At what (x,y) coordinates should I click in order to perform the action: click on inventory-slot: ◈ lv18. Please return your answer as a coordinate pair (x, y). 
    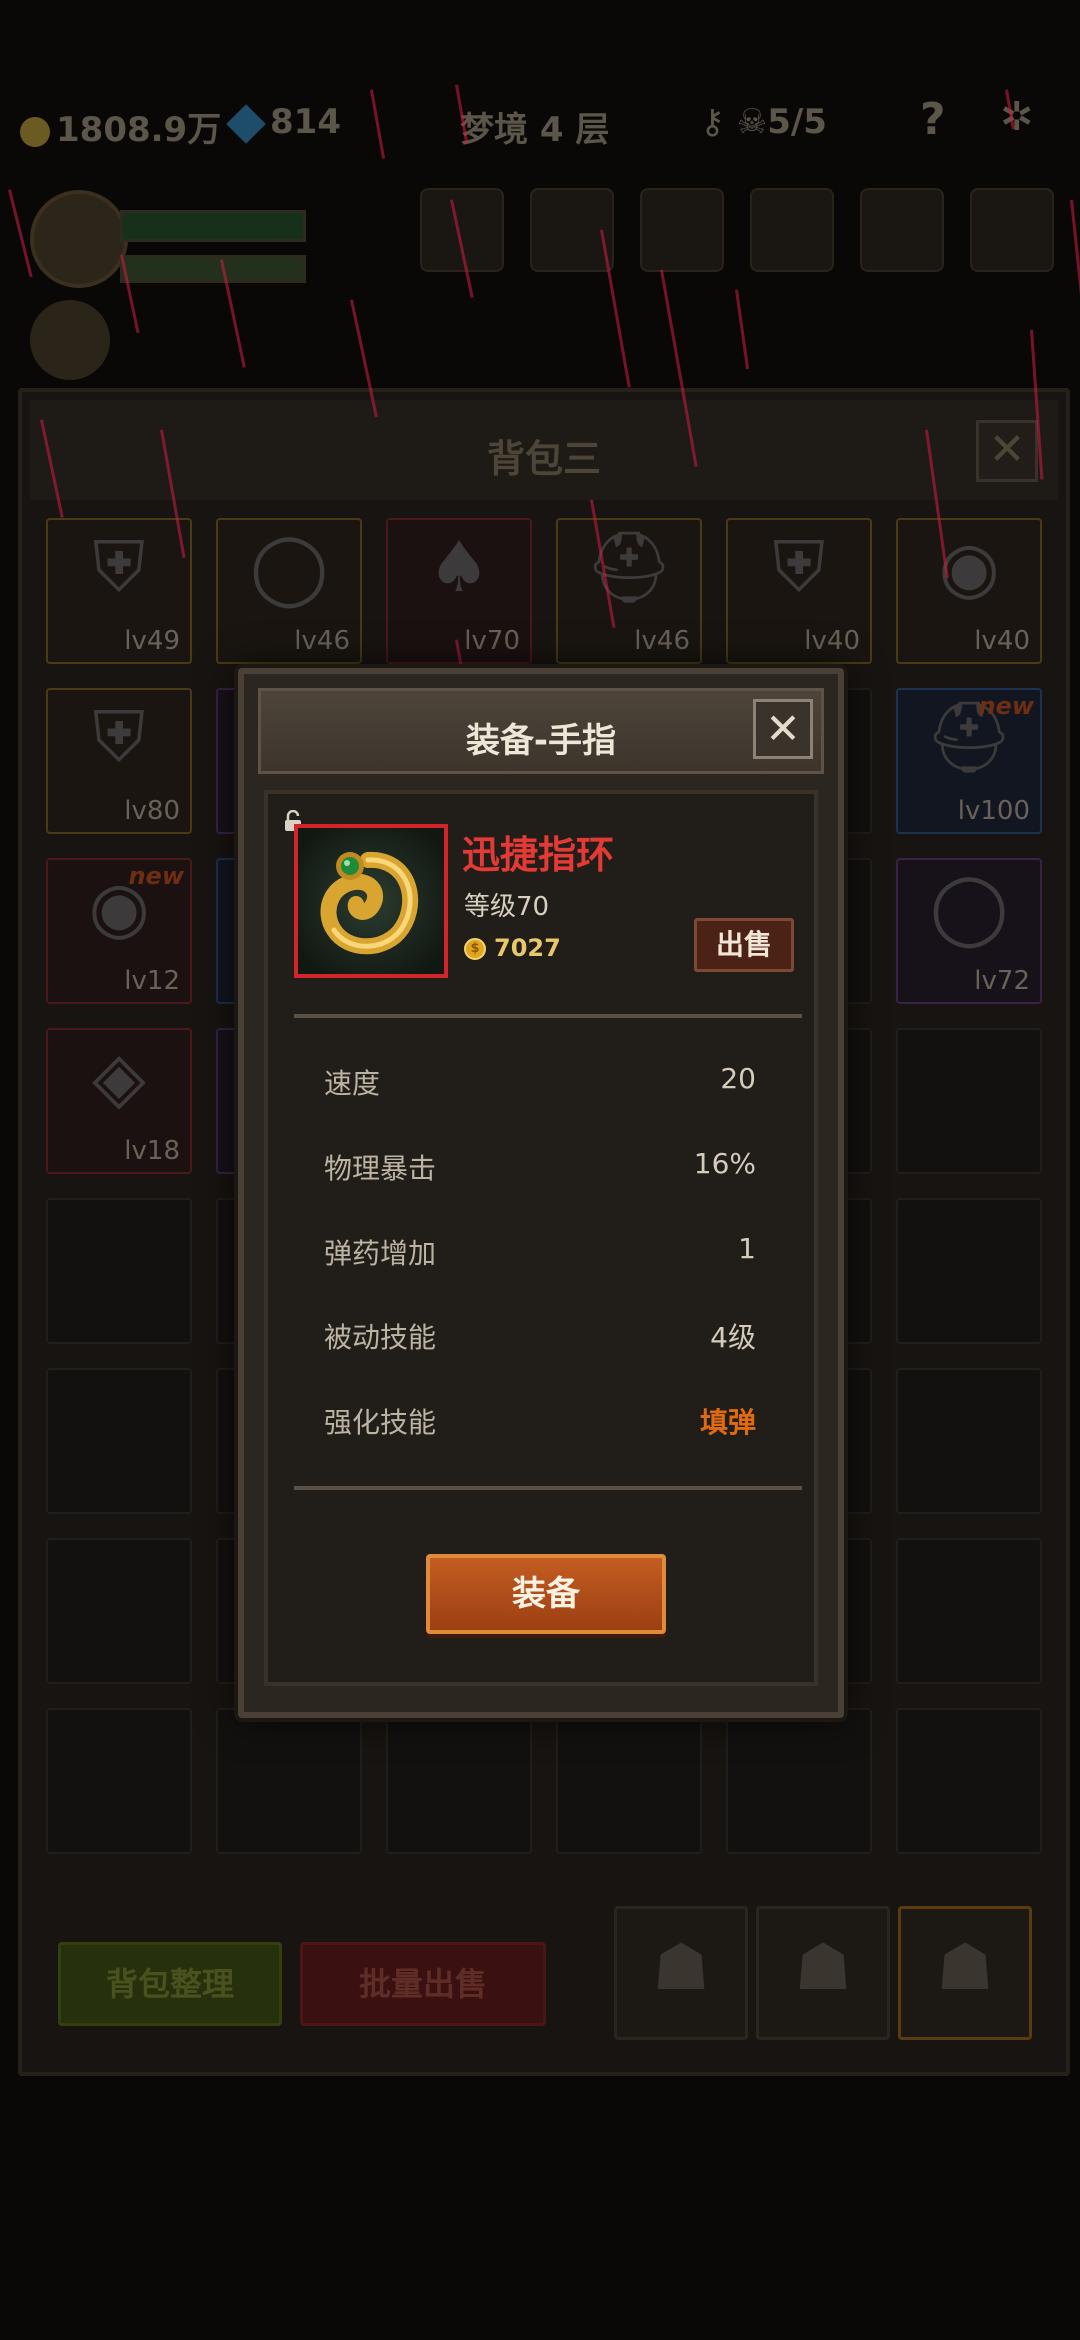
    Looking at the image, I should click on (119, 1101).